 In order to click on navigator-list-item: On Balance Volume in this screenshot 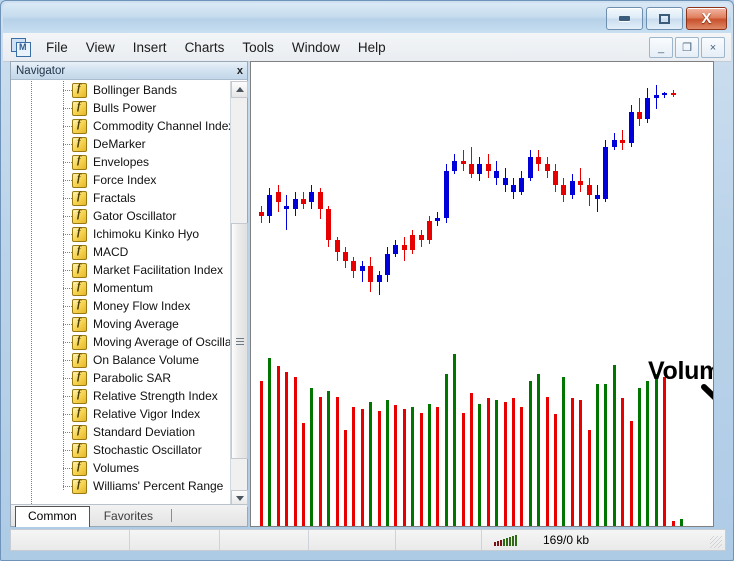, I will do `click(118, 360)`.